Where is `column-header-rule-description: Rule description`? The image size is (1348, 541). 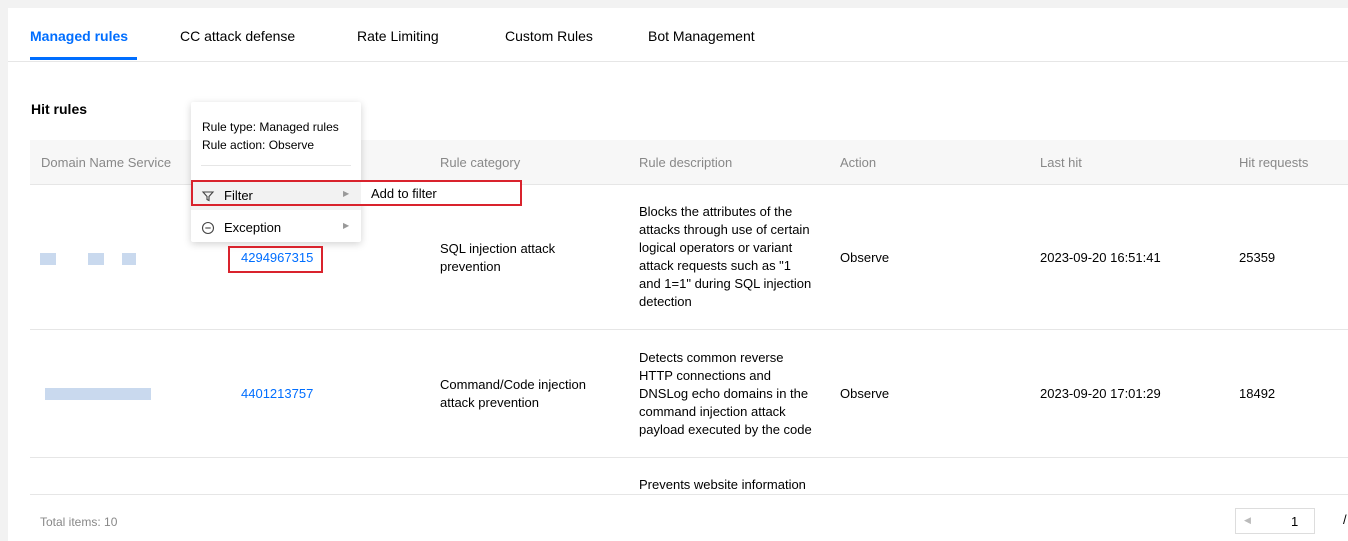
column-header-rule-description: Rule description is located at coordinates (686, 162).